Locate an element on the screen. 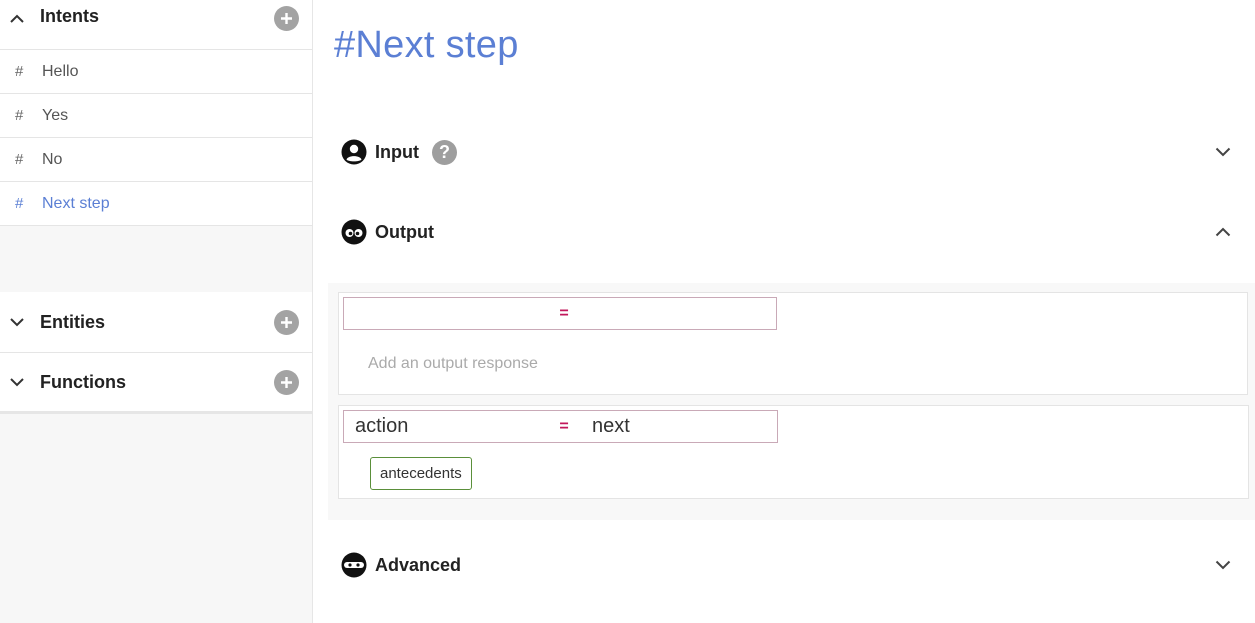 This screenshot has height=623, width=1255. intents-header: Intents is located at coordinates (156, 25).